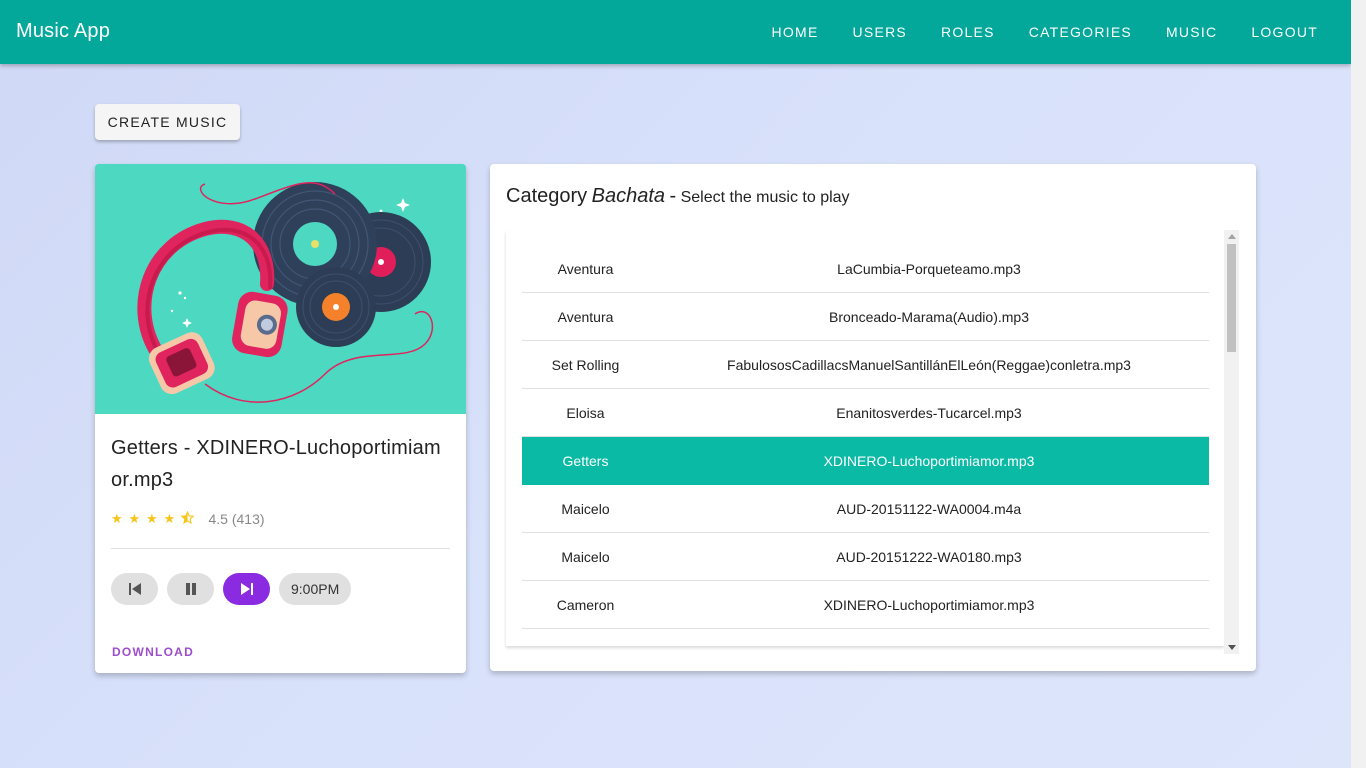 This screenshot has height=768, width=1366. What do you see at coordinates (765, 197) in the screenshot?
I see `heading-subtitle: Select the music to play` at bounding box center [765, 197].